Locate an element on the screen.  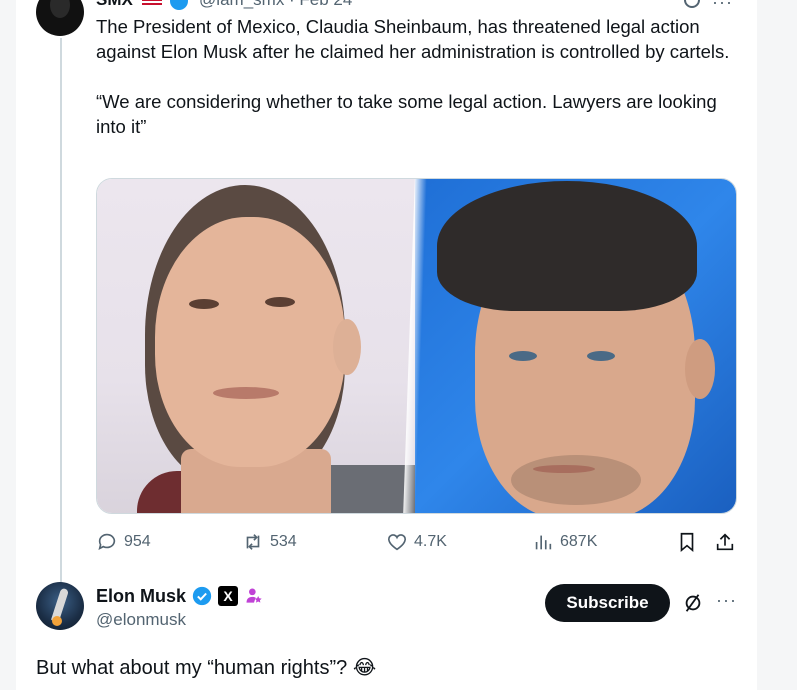
views-button: 687K is located at coordinates (564, 542).